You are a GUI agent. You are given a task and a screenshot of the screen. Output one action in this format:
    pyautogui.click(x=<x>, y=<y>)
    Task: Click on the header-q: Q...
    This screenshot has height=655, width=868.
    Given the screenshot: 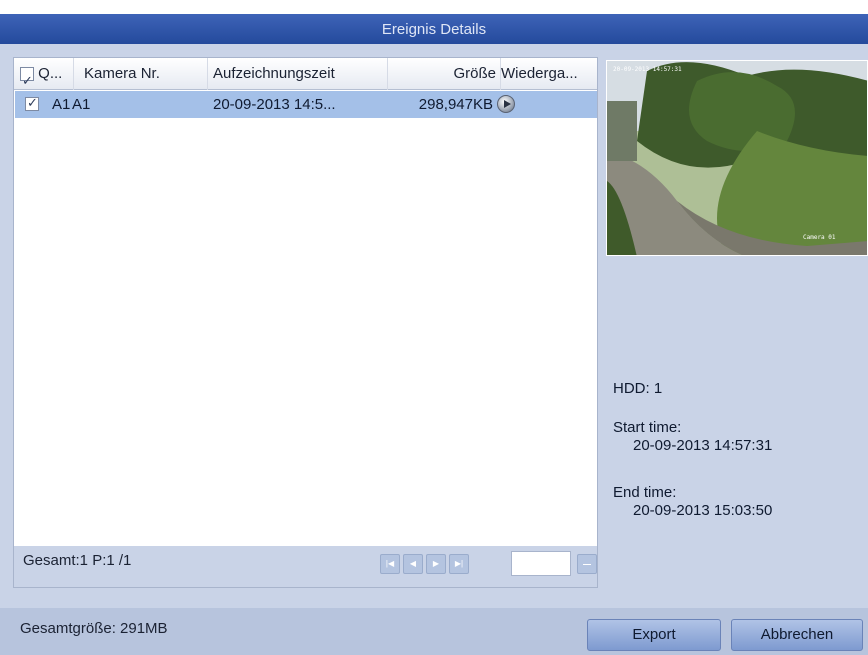 What is the action you would take?
    pyautogui.click(x=50, y=73)
    